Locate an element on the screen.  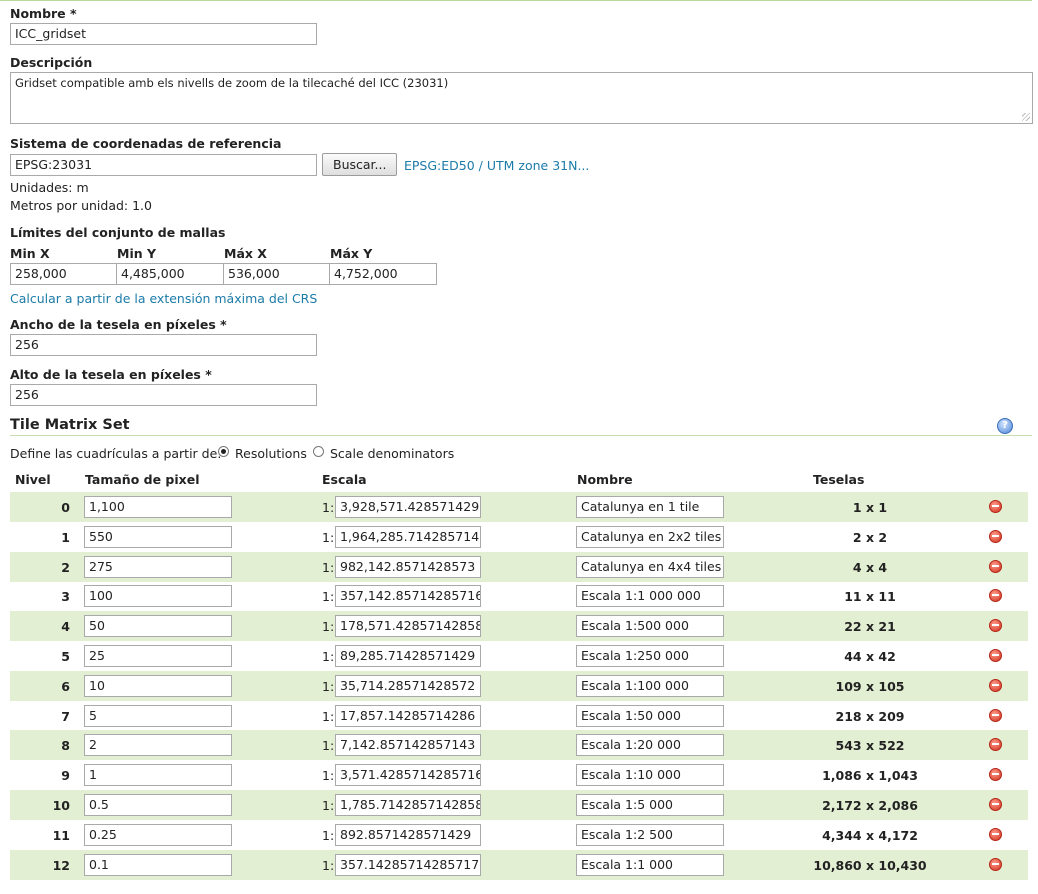
level-cell: 0 is located at coordinates (65, 507).